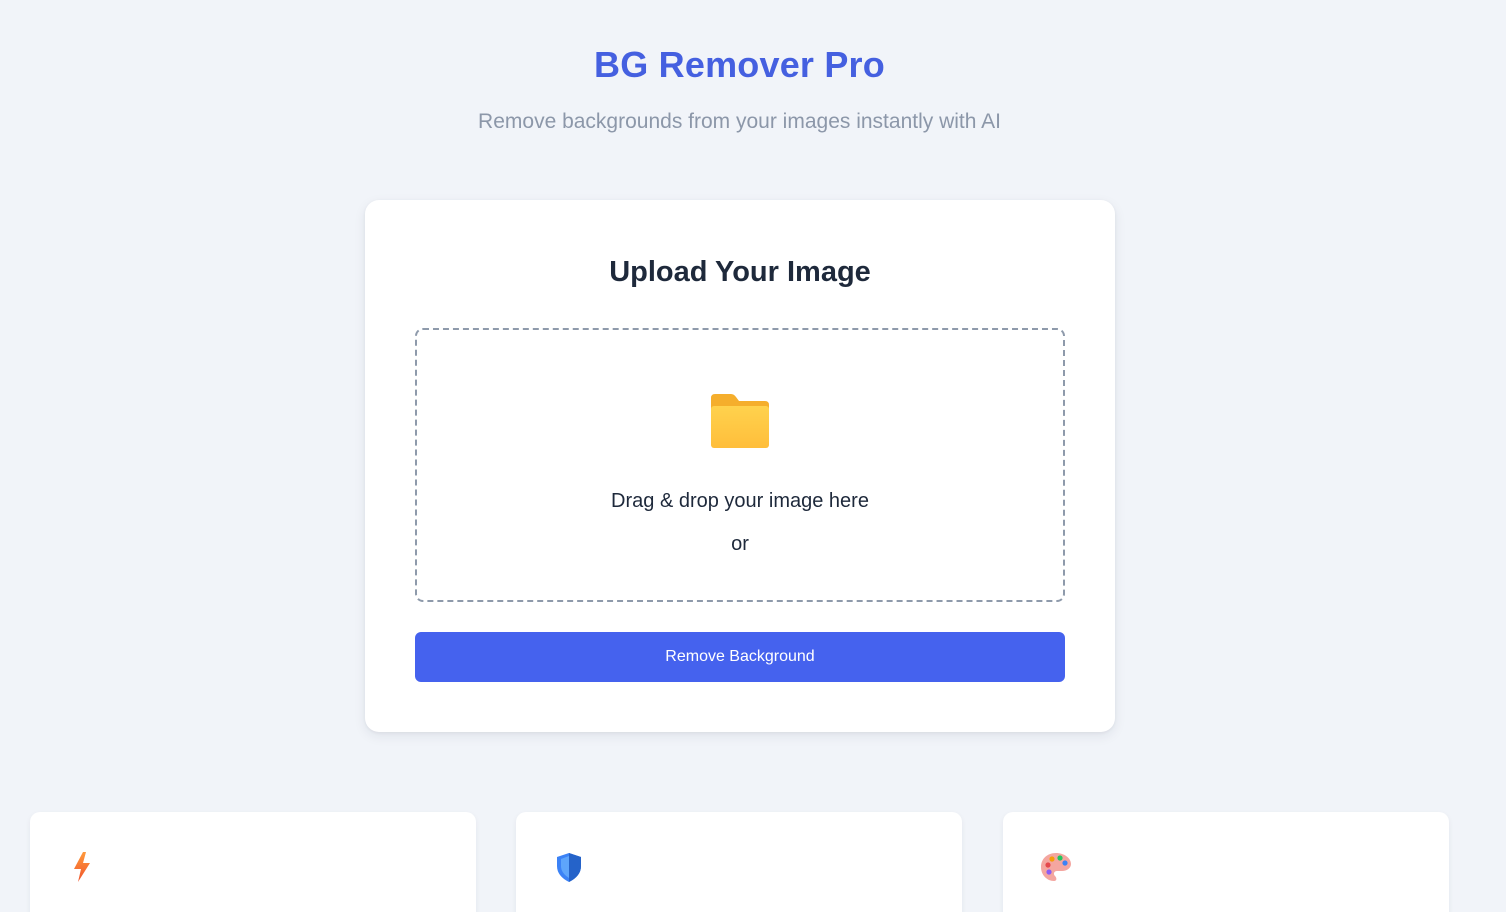 The height and width of the screenshot is (912, 1506). Describe the element at coordinates (740, 272) in the screenshot. I see `upload-card-title: Upload Your Image` at that location.